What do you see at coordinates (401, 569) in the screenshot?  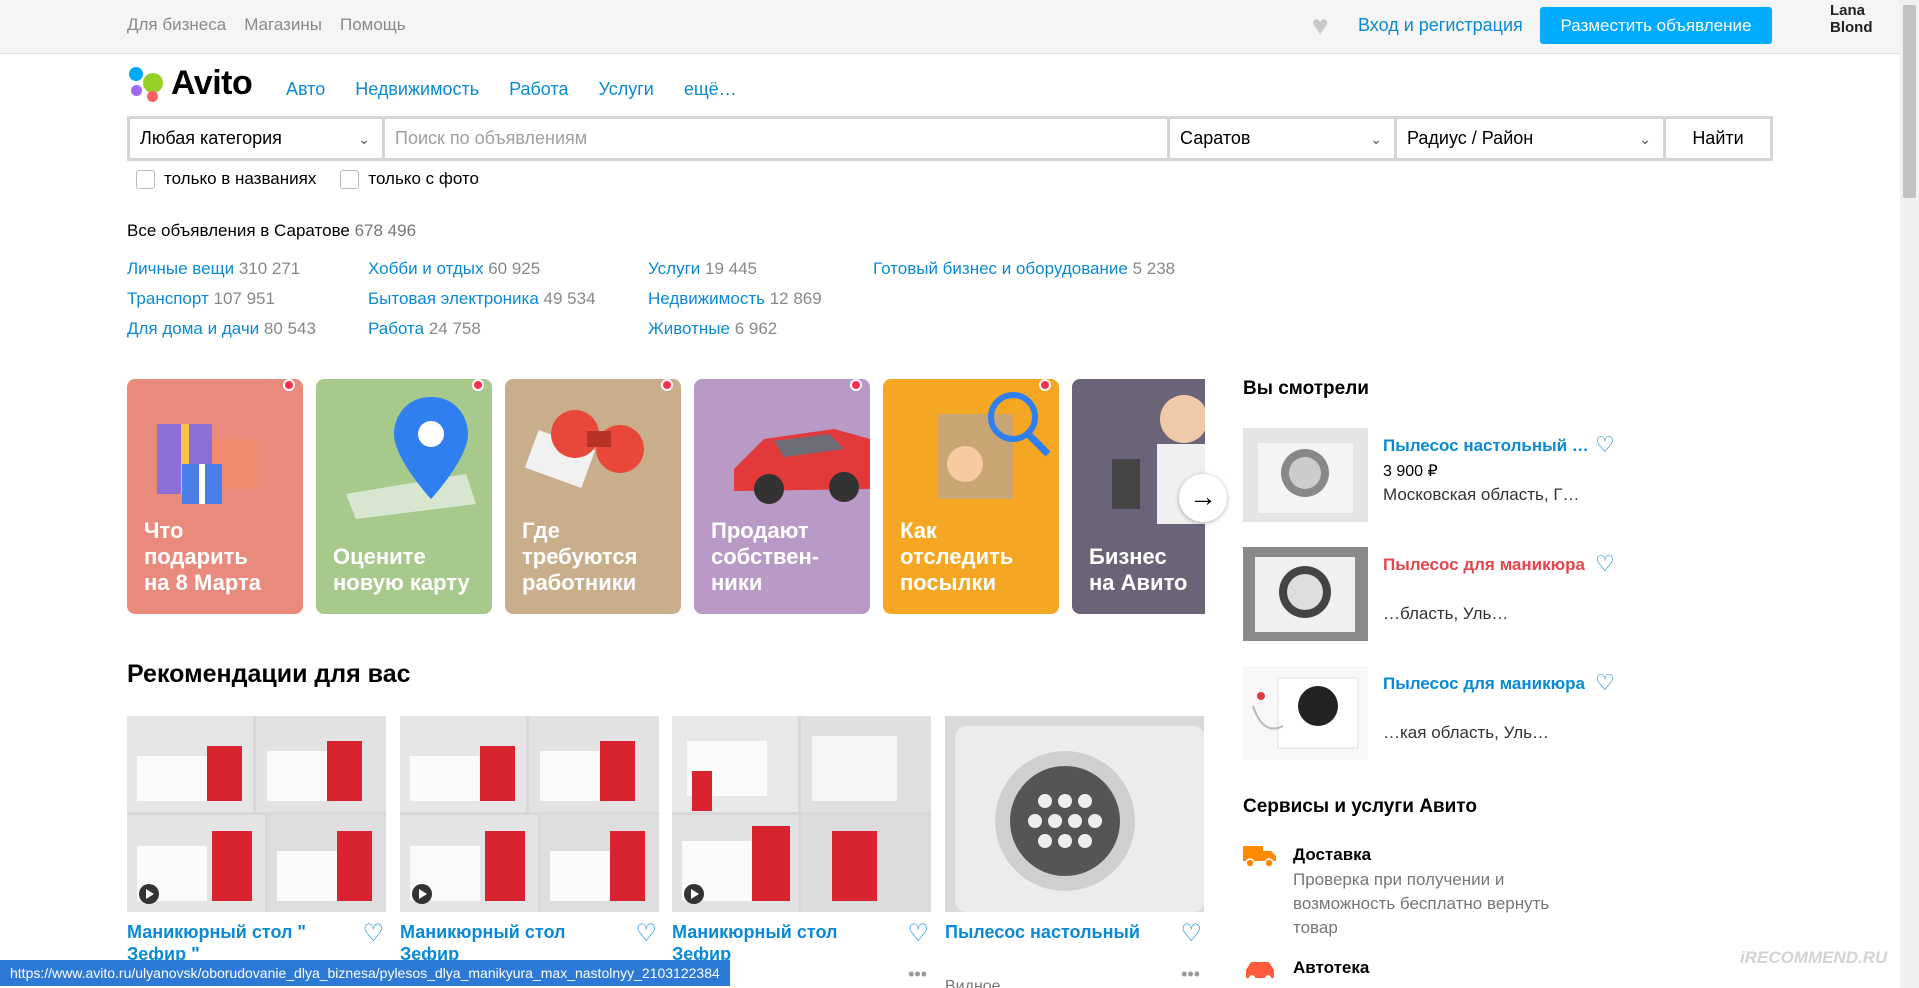 I see `story-text: Оцените новую карту` at bounding box center [401, 569].